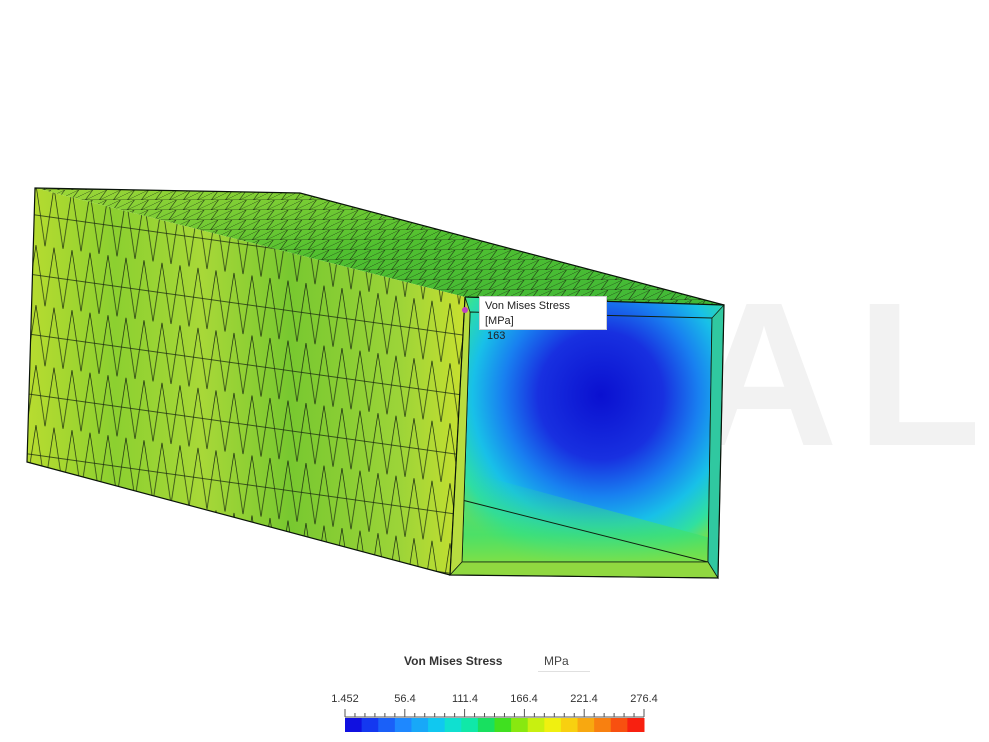 The image size is (989, 742). Describe the element at coordinates (465, 699) in the screenshot. I see `legend-tick-label: 111.4` at that location.